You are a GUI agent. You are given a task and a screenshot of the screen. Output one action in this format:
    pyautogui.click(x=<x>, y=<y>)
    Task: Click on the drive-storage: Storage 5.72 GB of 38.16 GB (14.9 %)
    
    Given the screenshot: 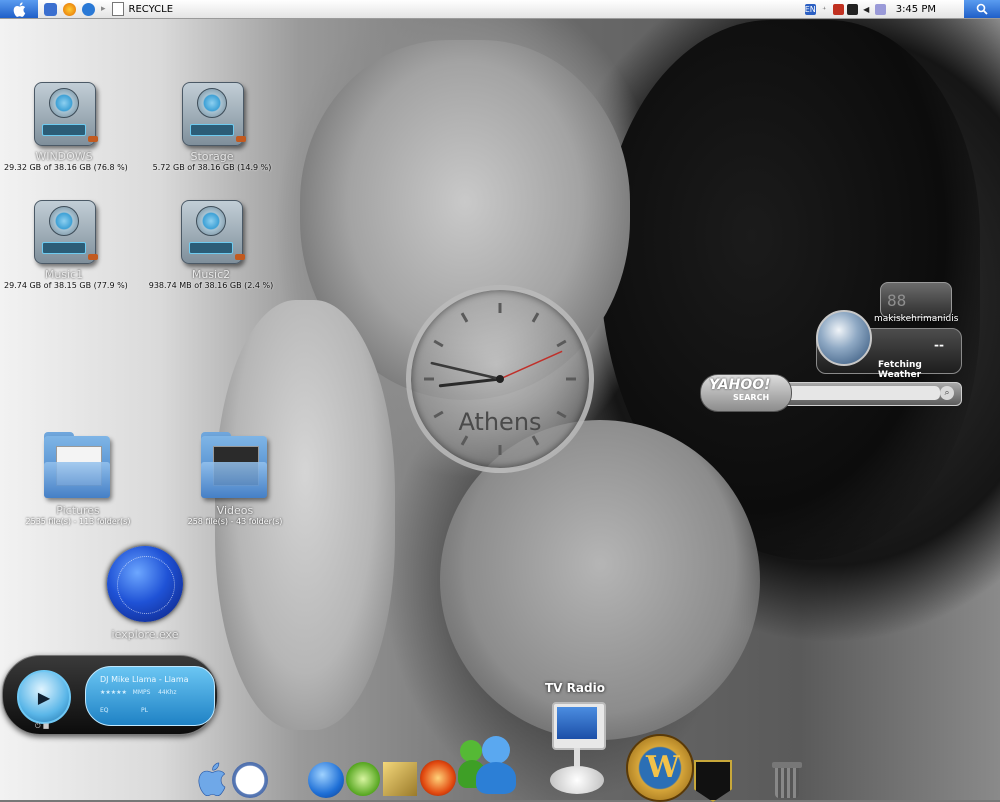 What is the action you would take?
    pyautogui.click(x=212, y=124)
    